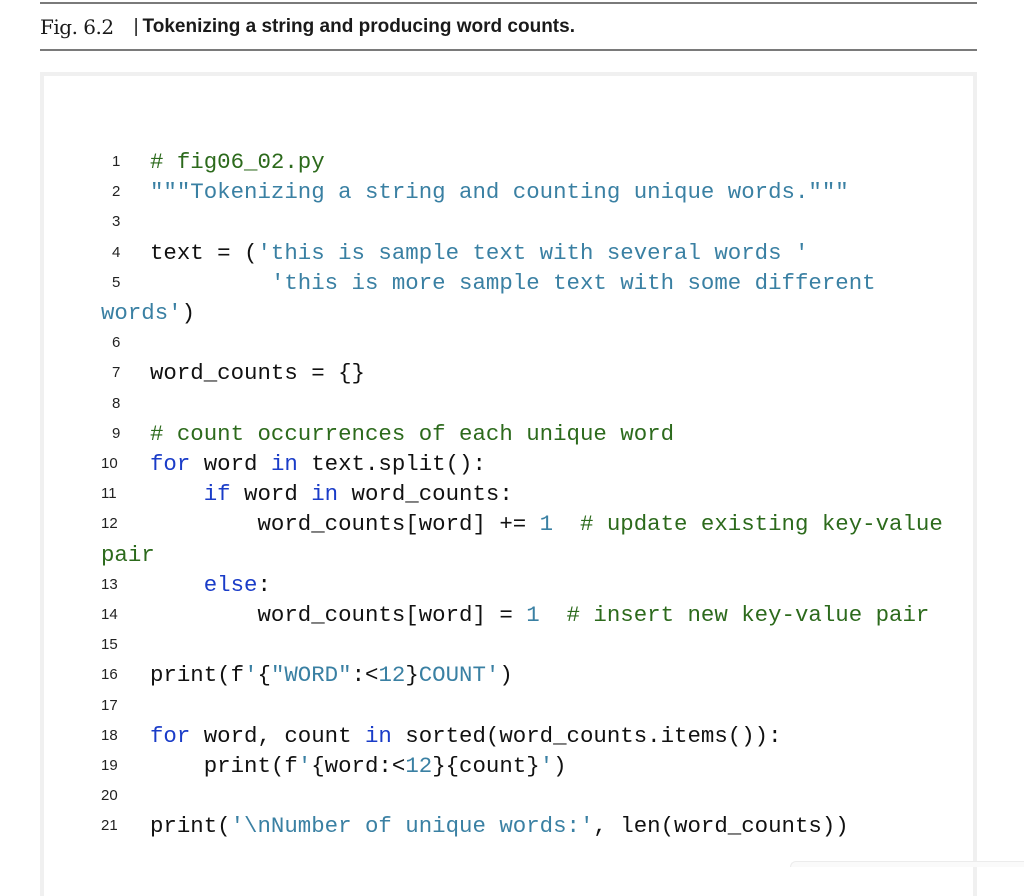 This screenshot has width=1024, height=896. I want to click on caption-bottom-rule, so click(508, 50).